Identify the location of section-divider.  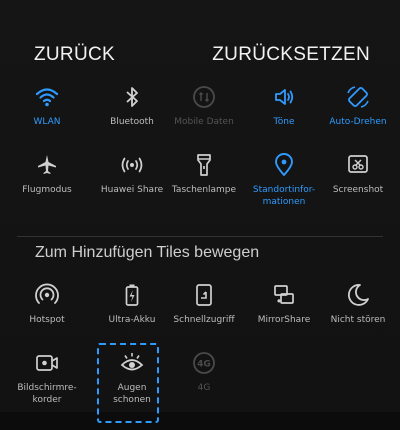
(200, 236).